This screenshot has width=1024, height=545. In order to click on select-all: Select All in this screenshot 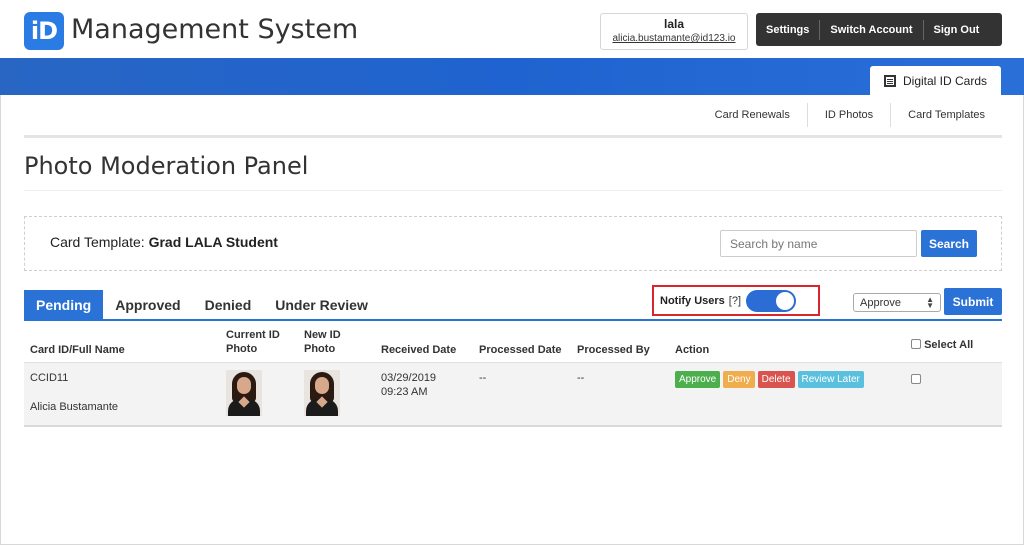, I will do `click(942, 345)`.